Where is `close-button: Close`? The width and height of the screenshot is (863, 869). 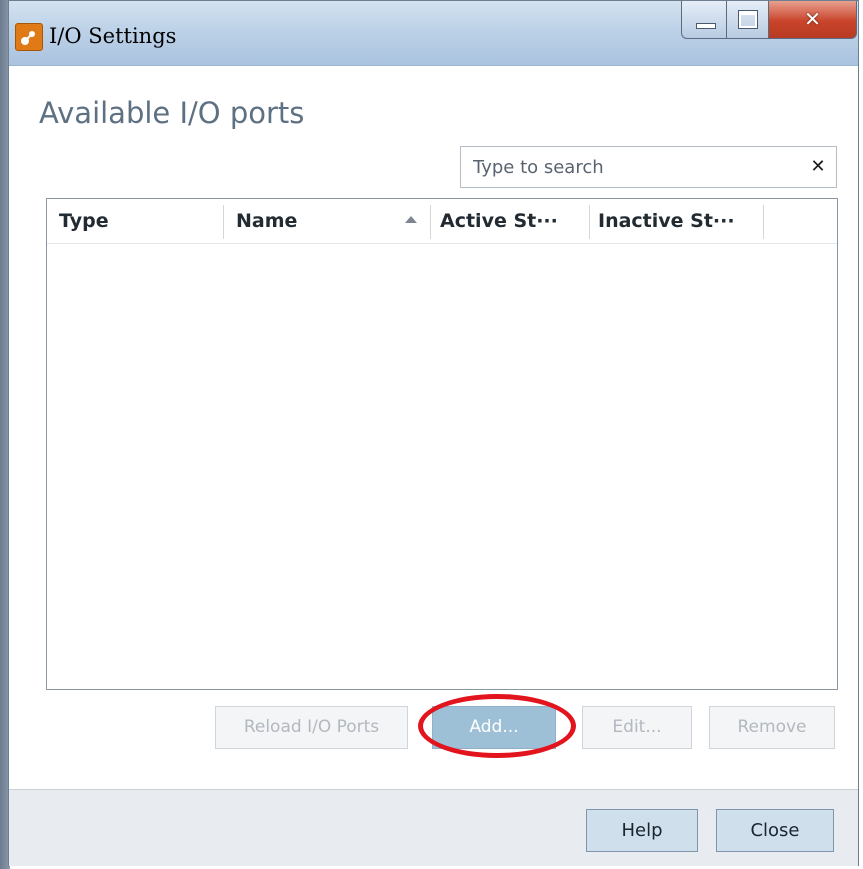
close-button: Close is located at coordinates (775, 830).